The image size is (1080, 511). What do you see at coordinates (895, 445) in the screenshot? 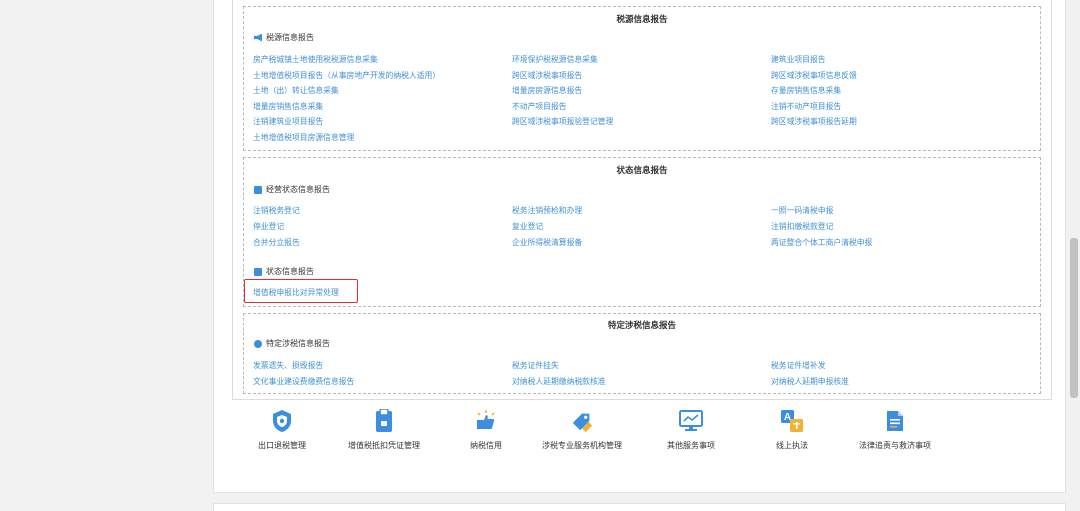
I see `service-label: 法律追责与救济事项` at bounding box center [895, 445].